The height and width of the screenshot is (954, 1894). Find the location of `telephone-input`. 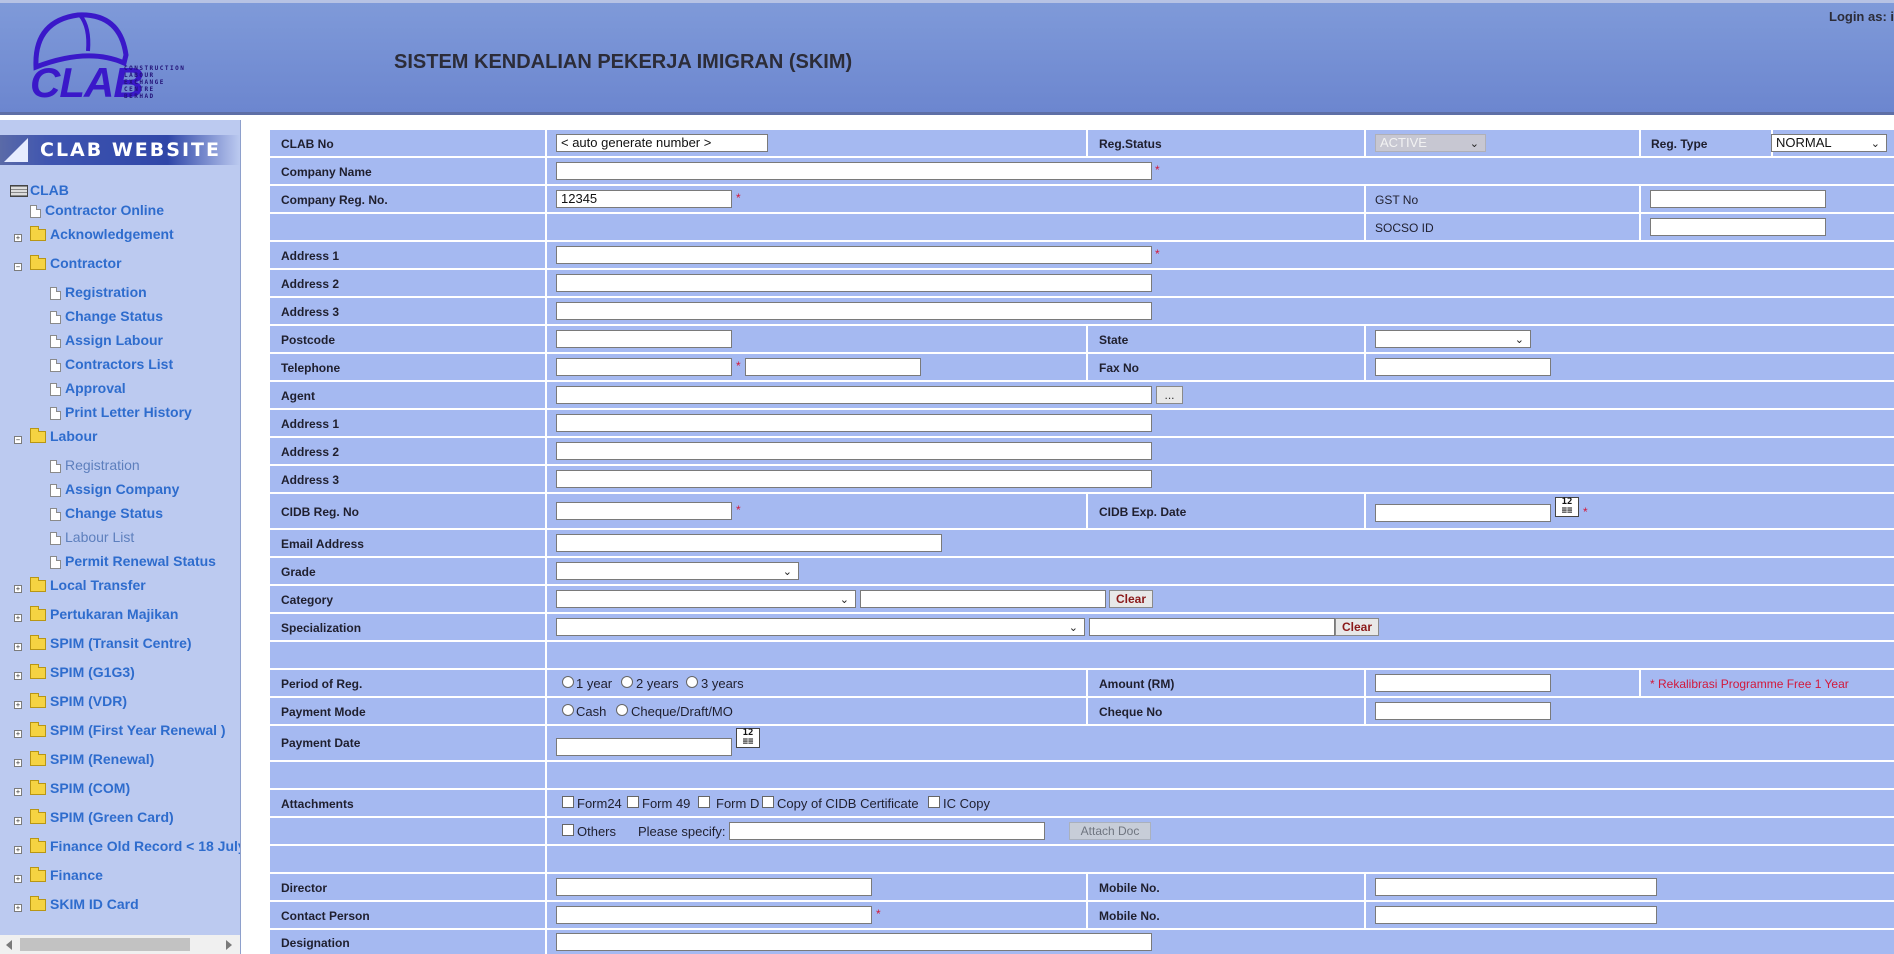

telephone-input is located at coordinates (644, 367).